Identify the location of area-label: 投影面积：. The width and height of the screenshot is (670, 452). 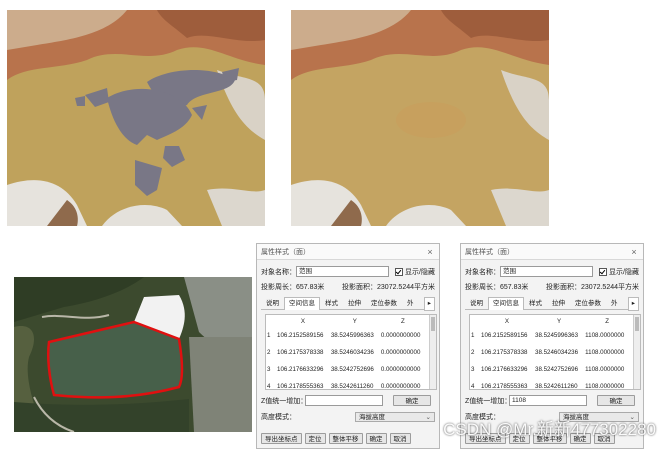
(564, 287).